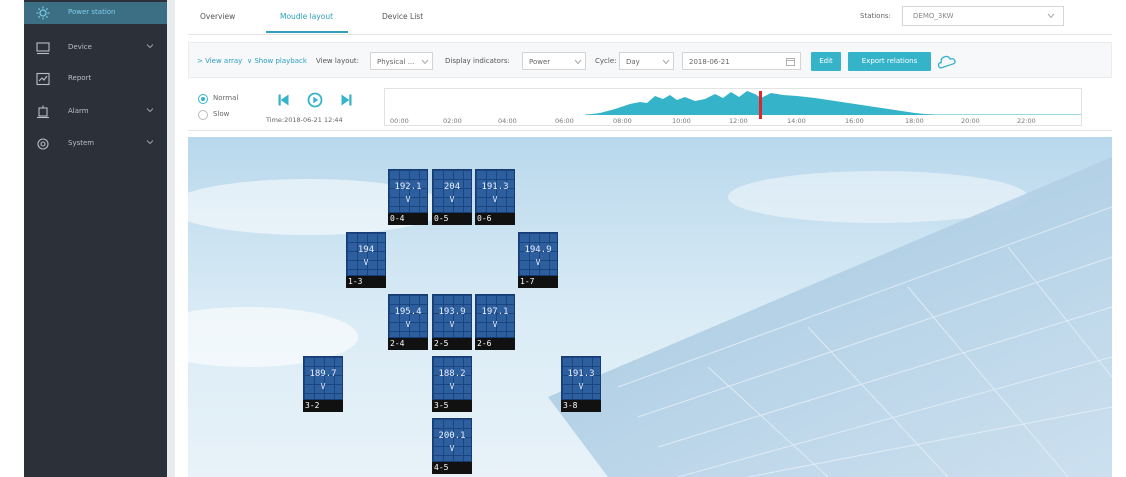 Image resolution: width=1126 pixels, height=477 pixels. Describe the element at coordinates (283, 100) in the screenshot. I see `skip-back-icon` at that location.